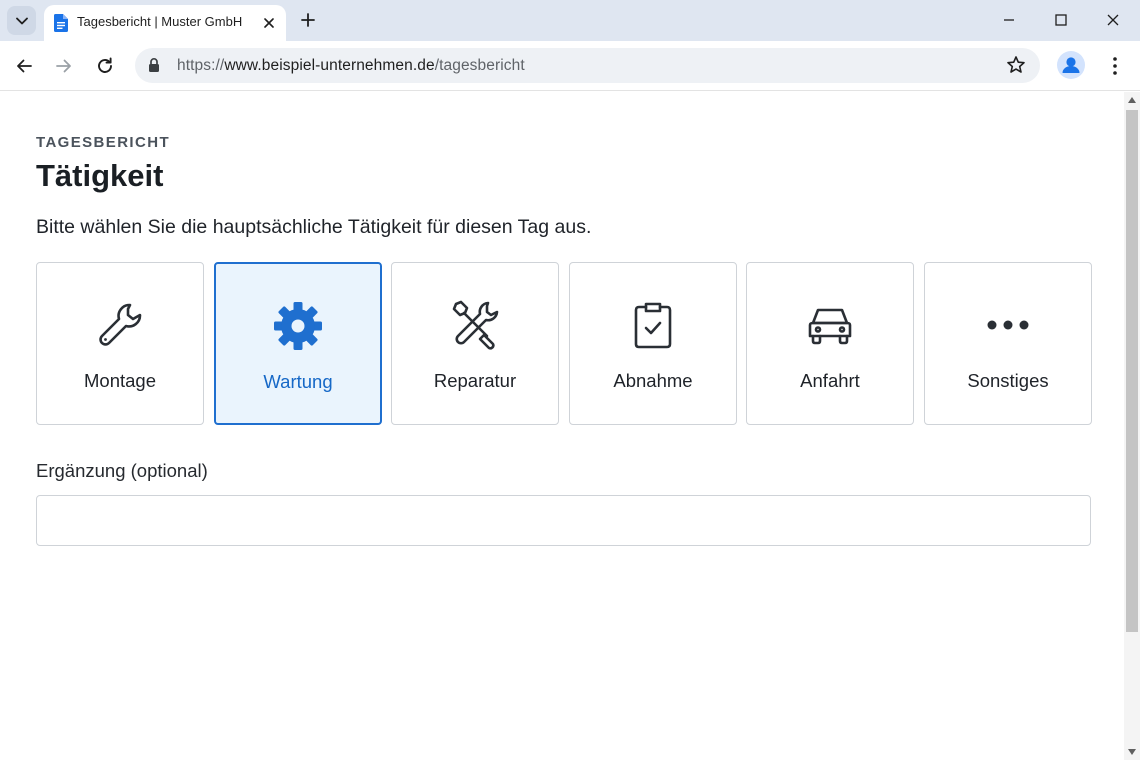 Image resolution: width=1140 pixels, height=760 pixels. Describe the element at coordinates (1008, 380) in the screenshot. I see `option-label: Sonstiges` at that location.